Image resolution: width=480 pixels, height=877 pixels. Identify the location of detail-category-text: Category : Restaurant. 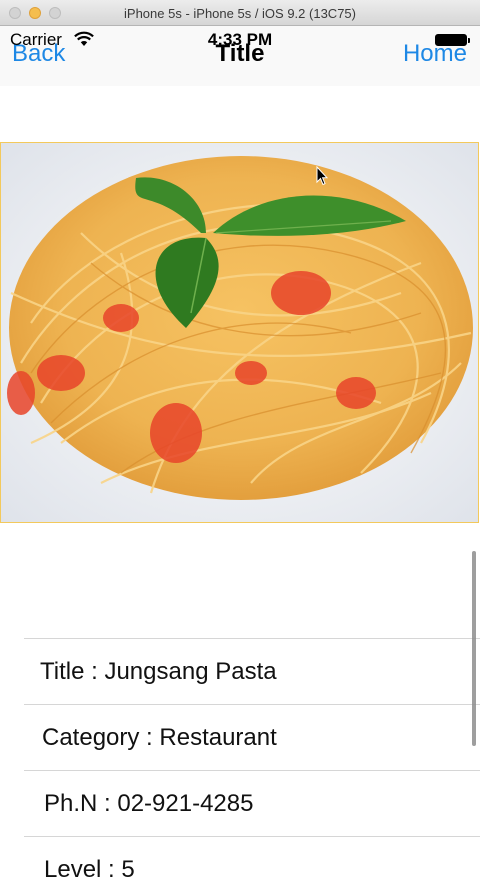
(159, 737).